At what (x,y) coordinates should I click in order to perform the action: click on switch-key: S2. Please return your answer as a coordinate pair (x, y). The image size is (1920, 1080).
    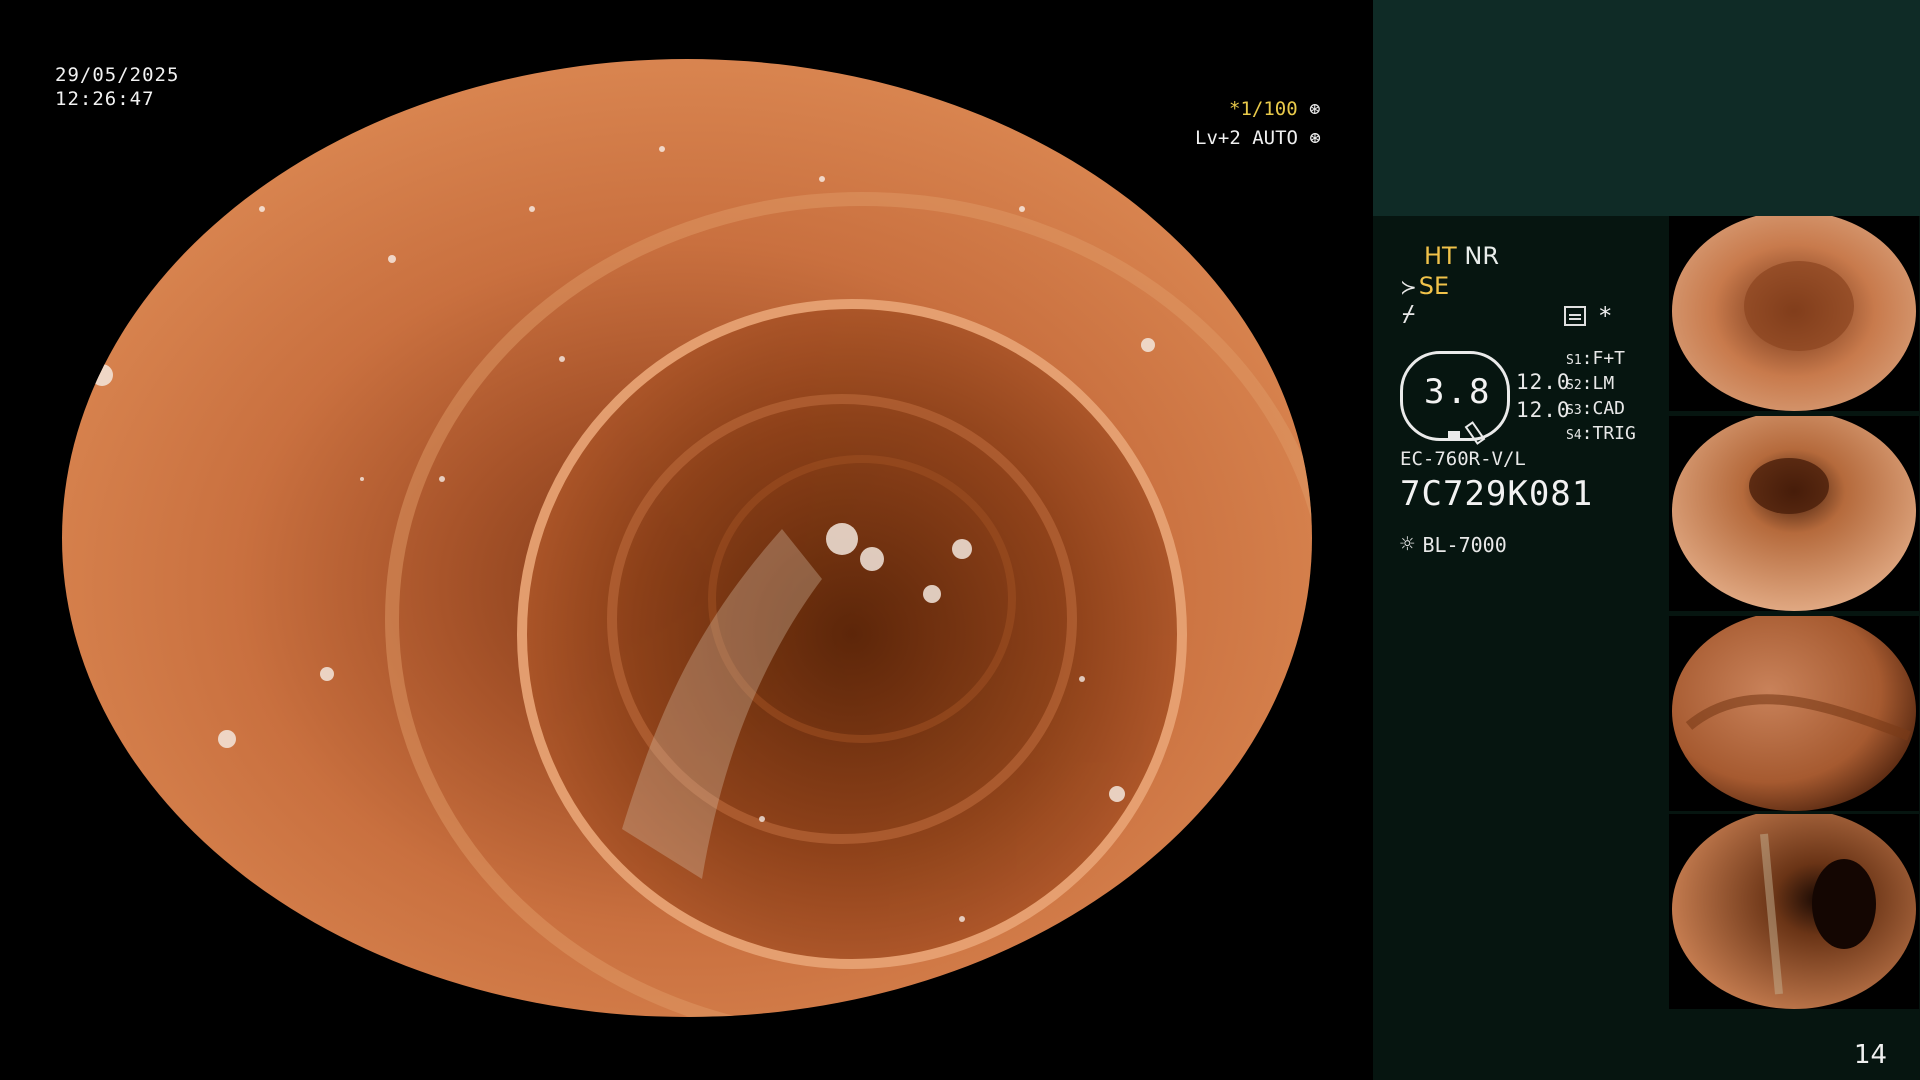
    Looking at the image, I should click on (1574, 385).